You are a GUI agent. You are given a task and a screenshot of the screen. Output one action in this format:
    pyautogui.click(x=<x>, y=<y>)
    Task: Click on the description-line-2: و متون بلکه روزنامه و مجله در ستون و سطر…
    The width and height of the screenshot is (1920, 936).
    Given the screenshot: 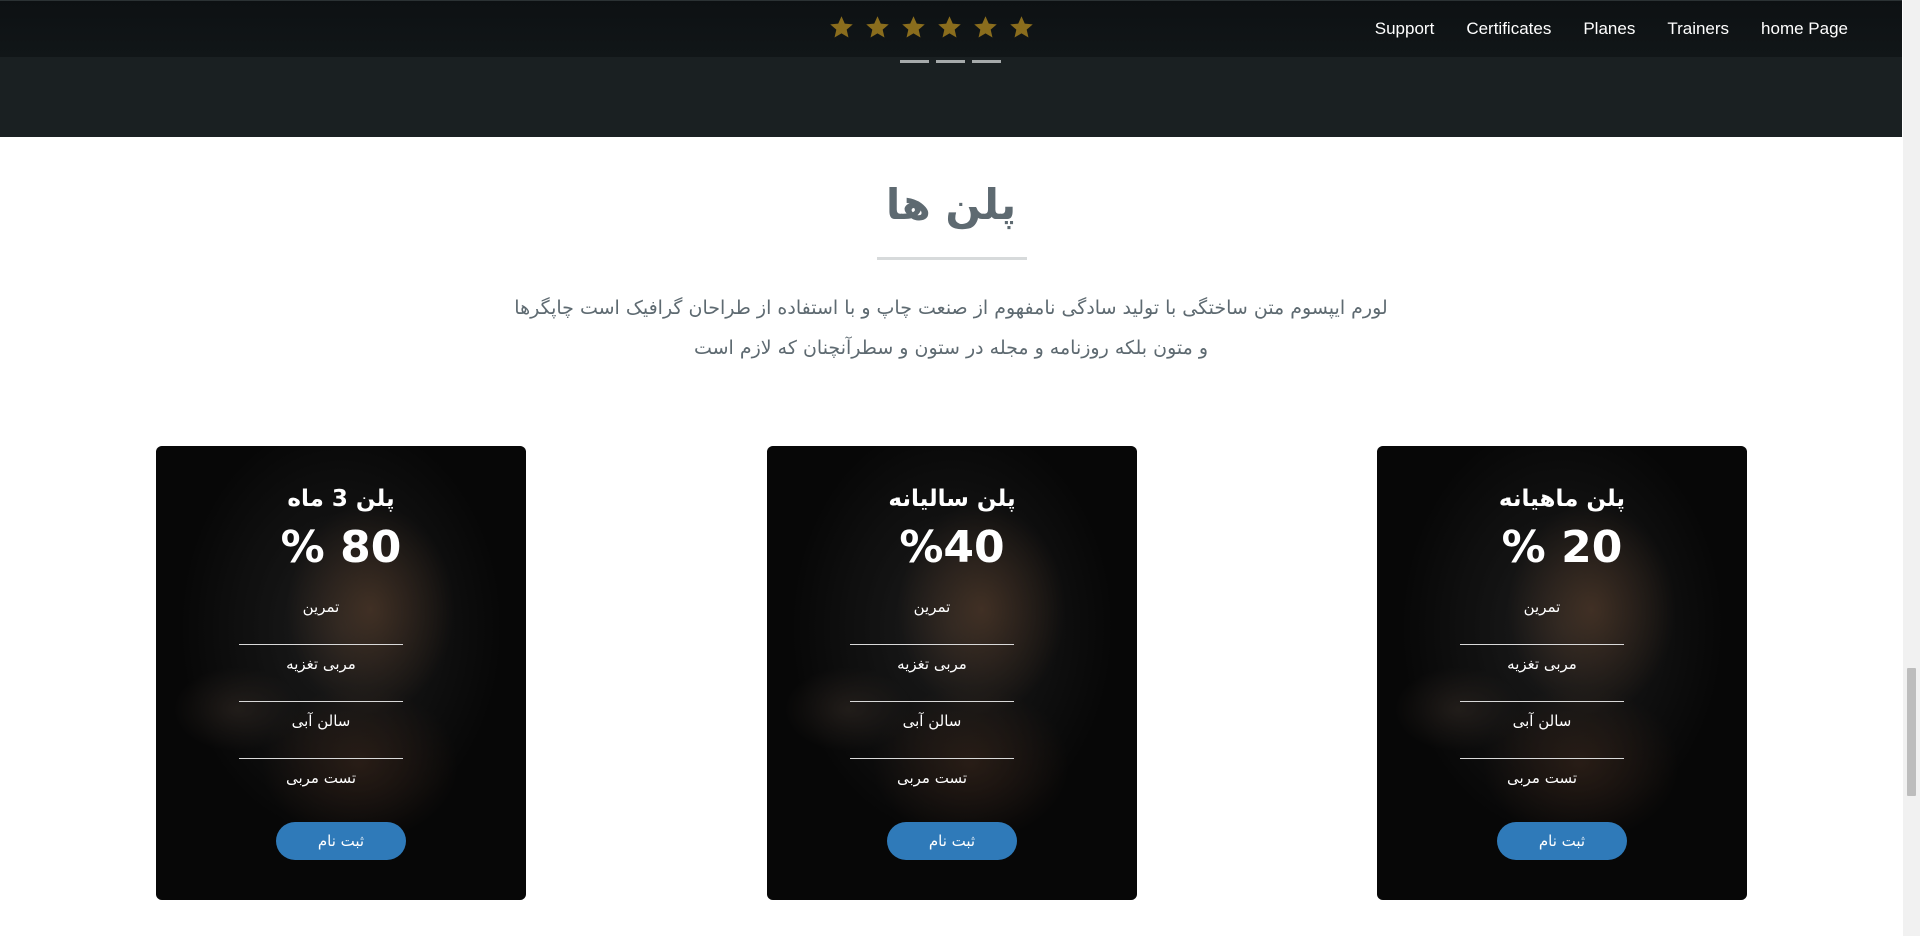 What is the action you would take?
    pyautogui.click(x=951, y=348)
    